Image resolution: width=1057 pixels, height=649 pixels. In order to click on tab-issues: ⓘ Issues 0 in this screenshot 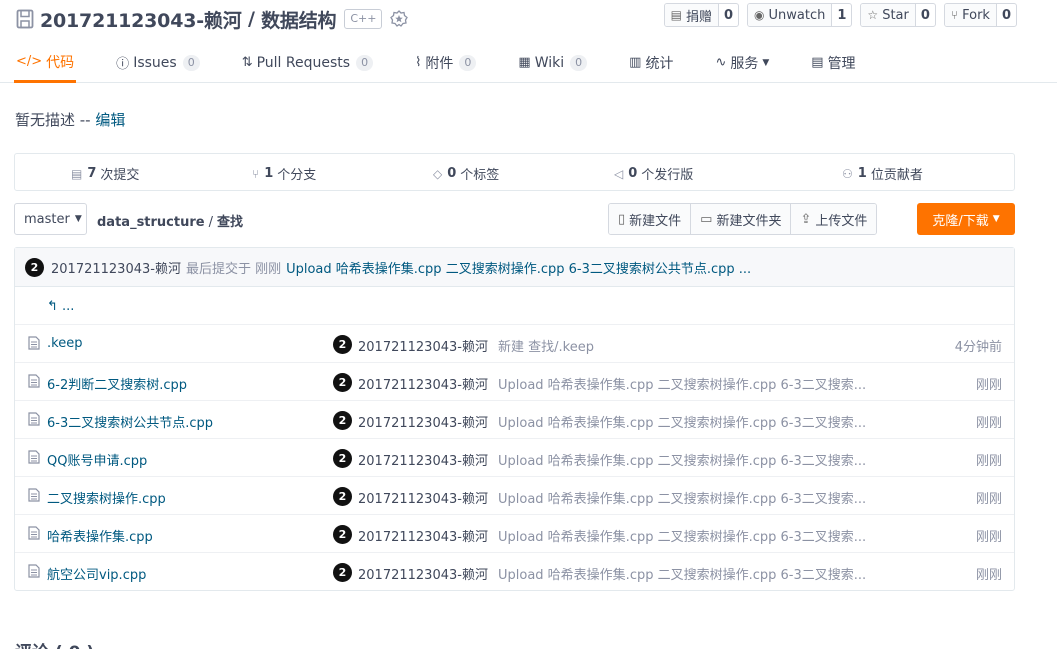, I will do `click(158, 62)`.